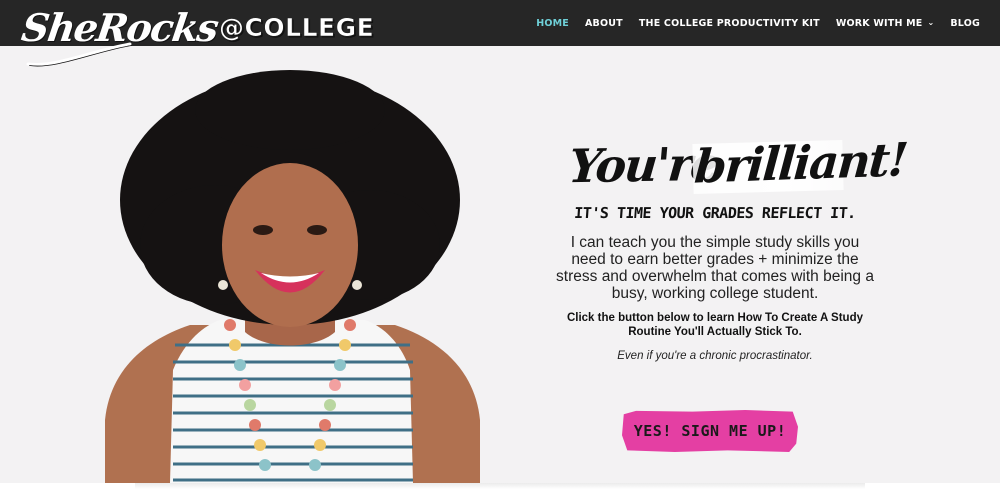 The image size is (1000, 498). I want to click on nav-productivity-kit-label: THE COLLEGE PRODUCTIVITY KIT, so click(729, 23).